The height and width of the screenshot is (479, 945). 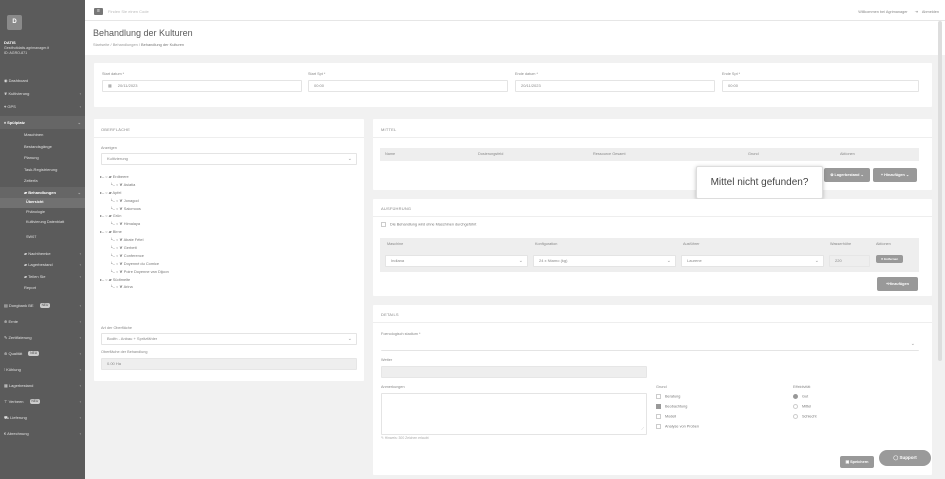 What do you see at coordinates (129, 184) in the screenshot?
I see `tree-node-label: Asiatia` at bounding box center [129, 184].